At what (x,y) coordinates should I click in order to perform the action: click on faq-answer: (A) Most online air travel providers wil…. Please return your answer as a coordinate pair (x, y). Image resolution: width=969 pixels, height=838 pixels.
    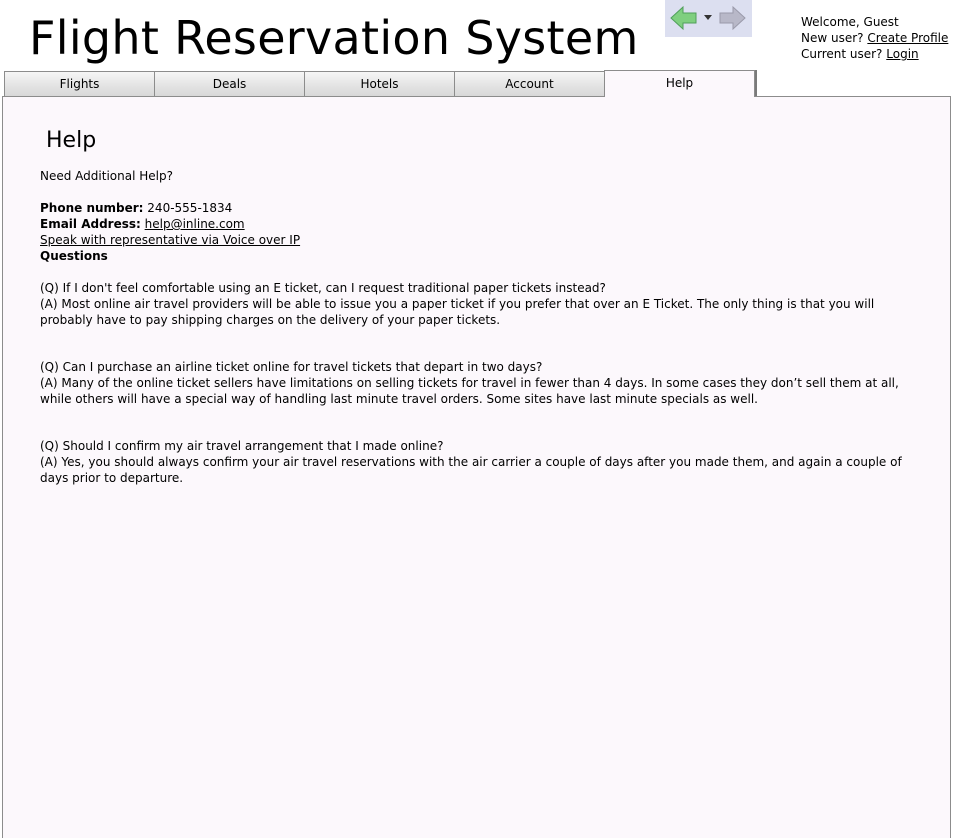
    Looking at the image, I should click on (457, 312).